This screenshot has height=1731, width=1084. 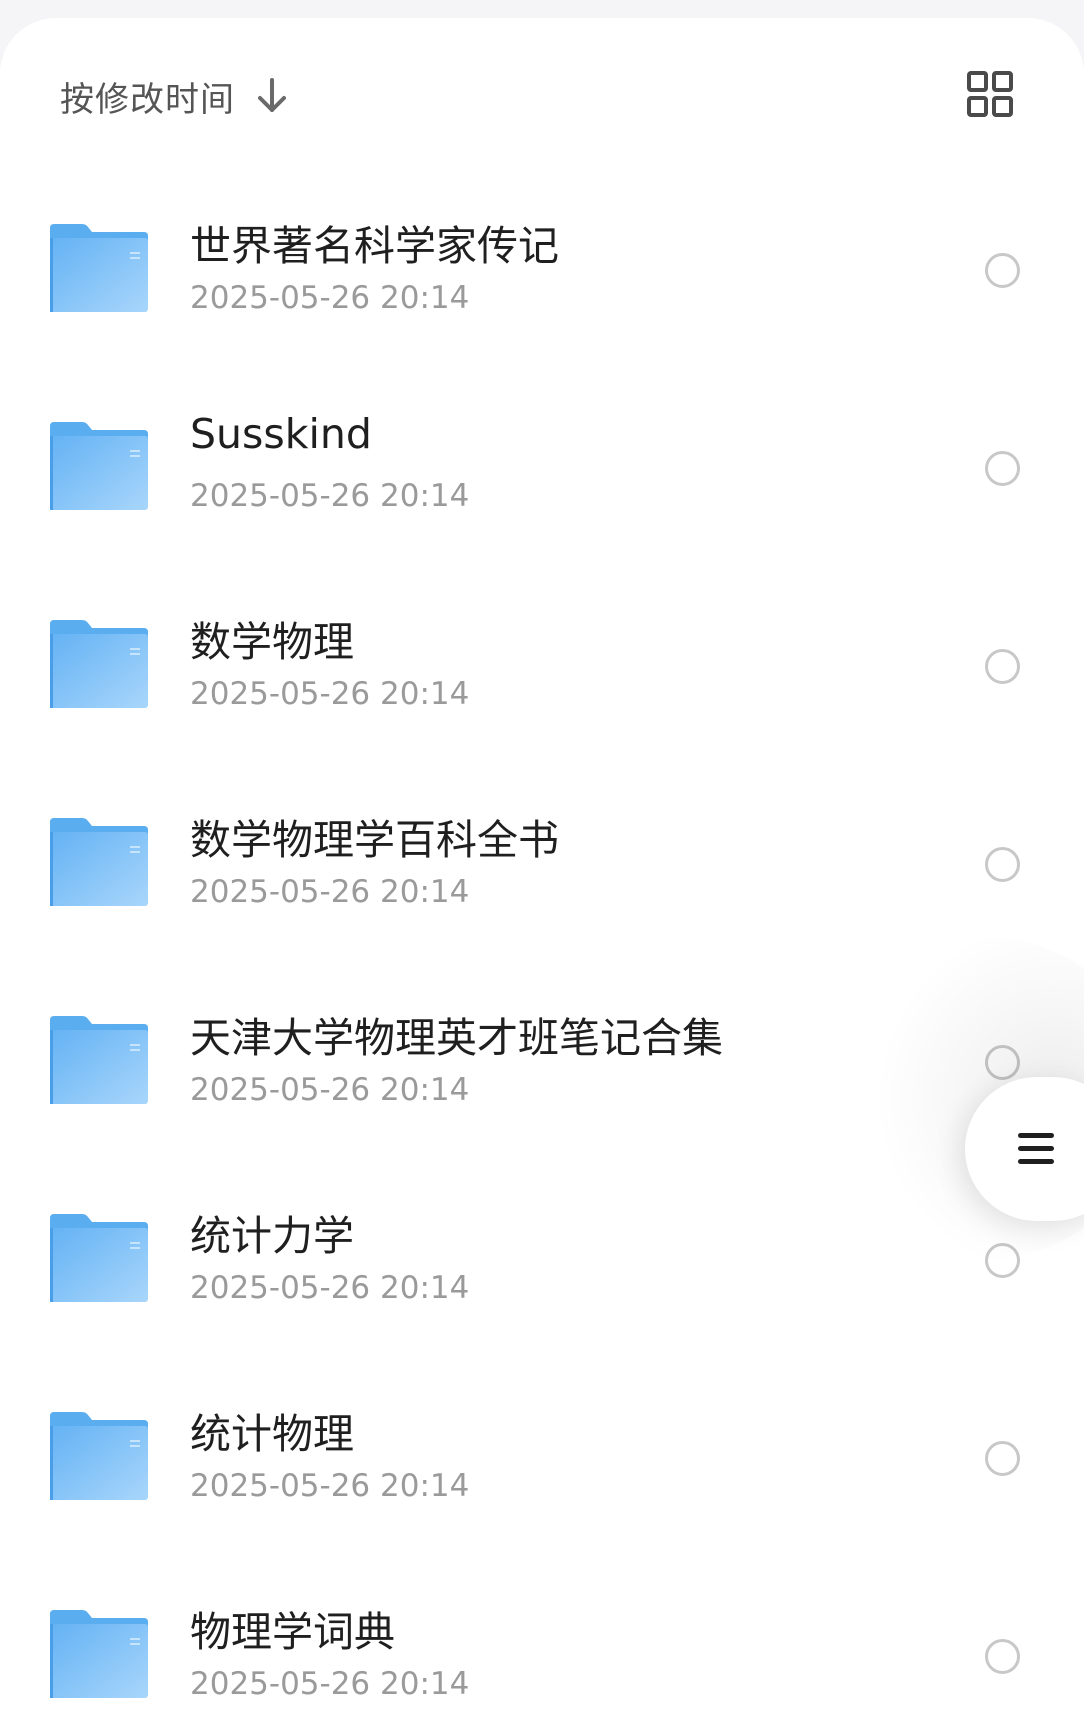 What do you see at coordinates (374, 840) in the screenshot?
I see `folder-name: 数学物理学百科全书` at bounding box center [374, 840].